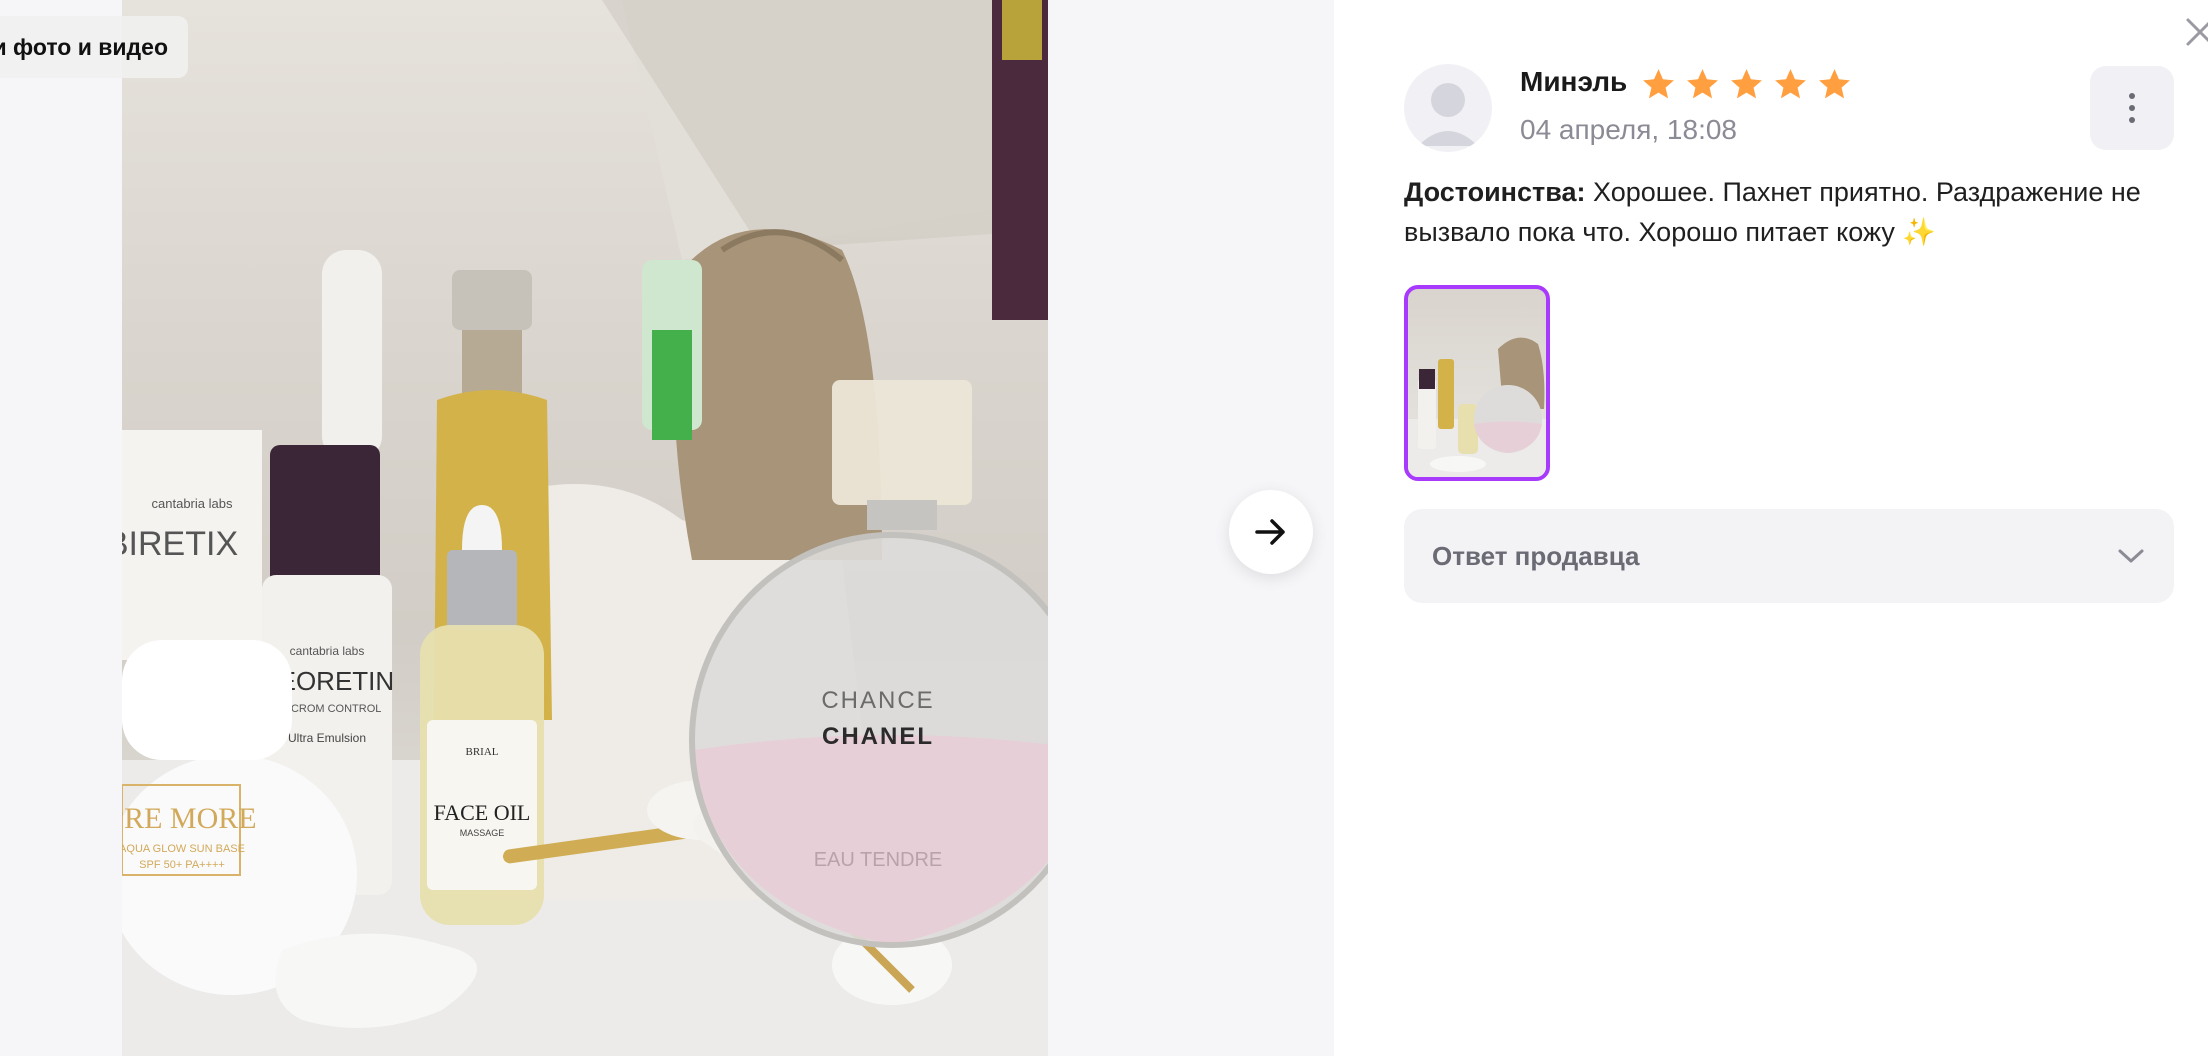  Describe the element at coordinates (1448, 114) in the screenshot. I see `user-placeholder-icon` at that location.